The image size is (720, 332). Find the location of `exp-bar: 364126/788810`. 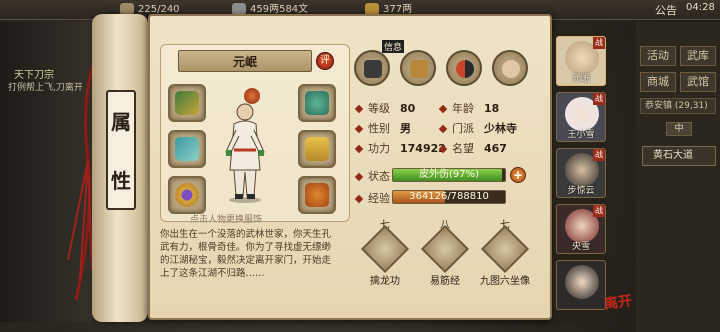

exp-bar: 364126/788810 is located at coordinates (449, 197).